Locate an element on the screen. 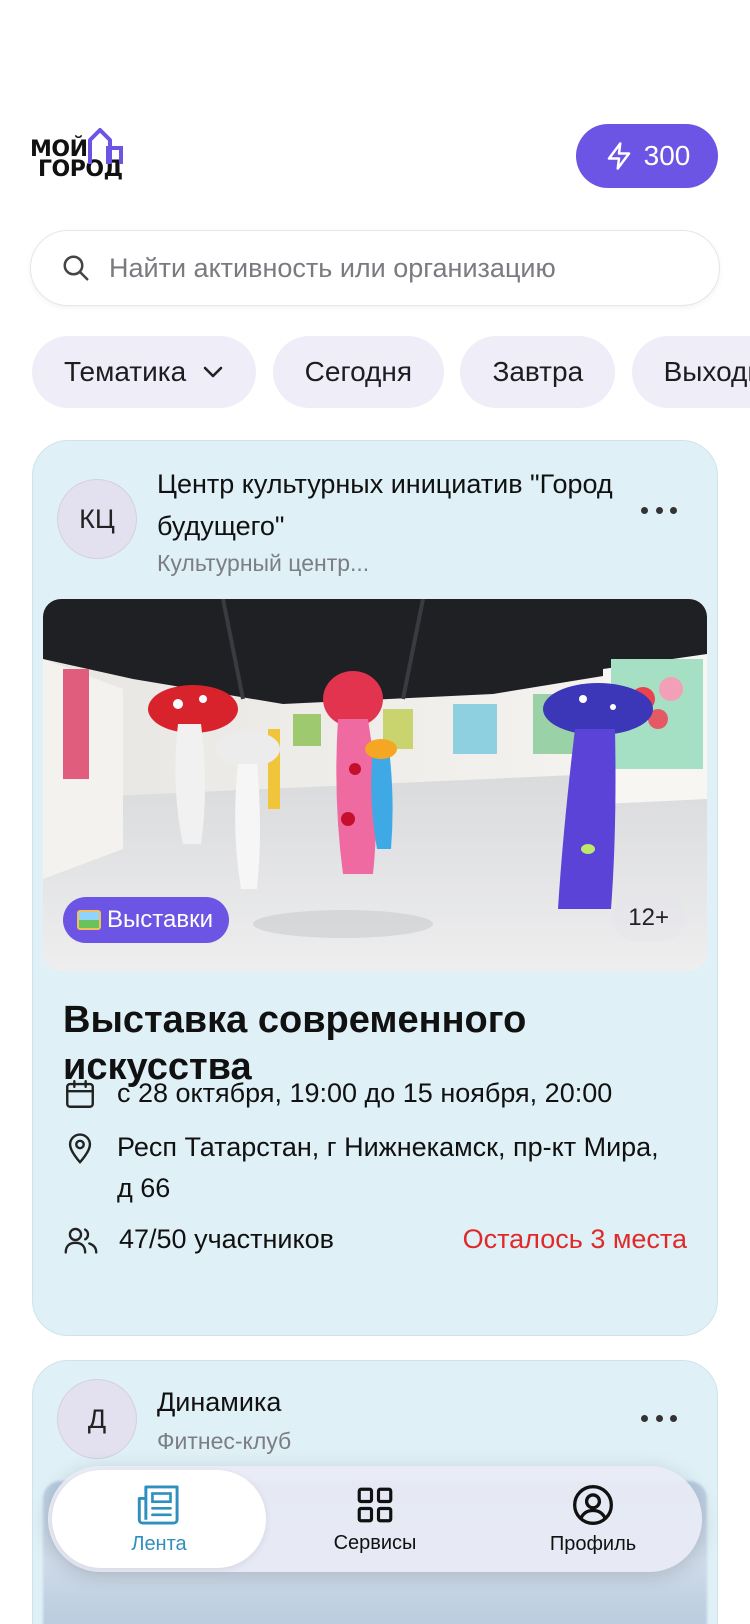 The image size is (750, 1624). category-label: Выставки is located at coordinates (160, 919).